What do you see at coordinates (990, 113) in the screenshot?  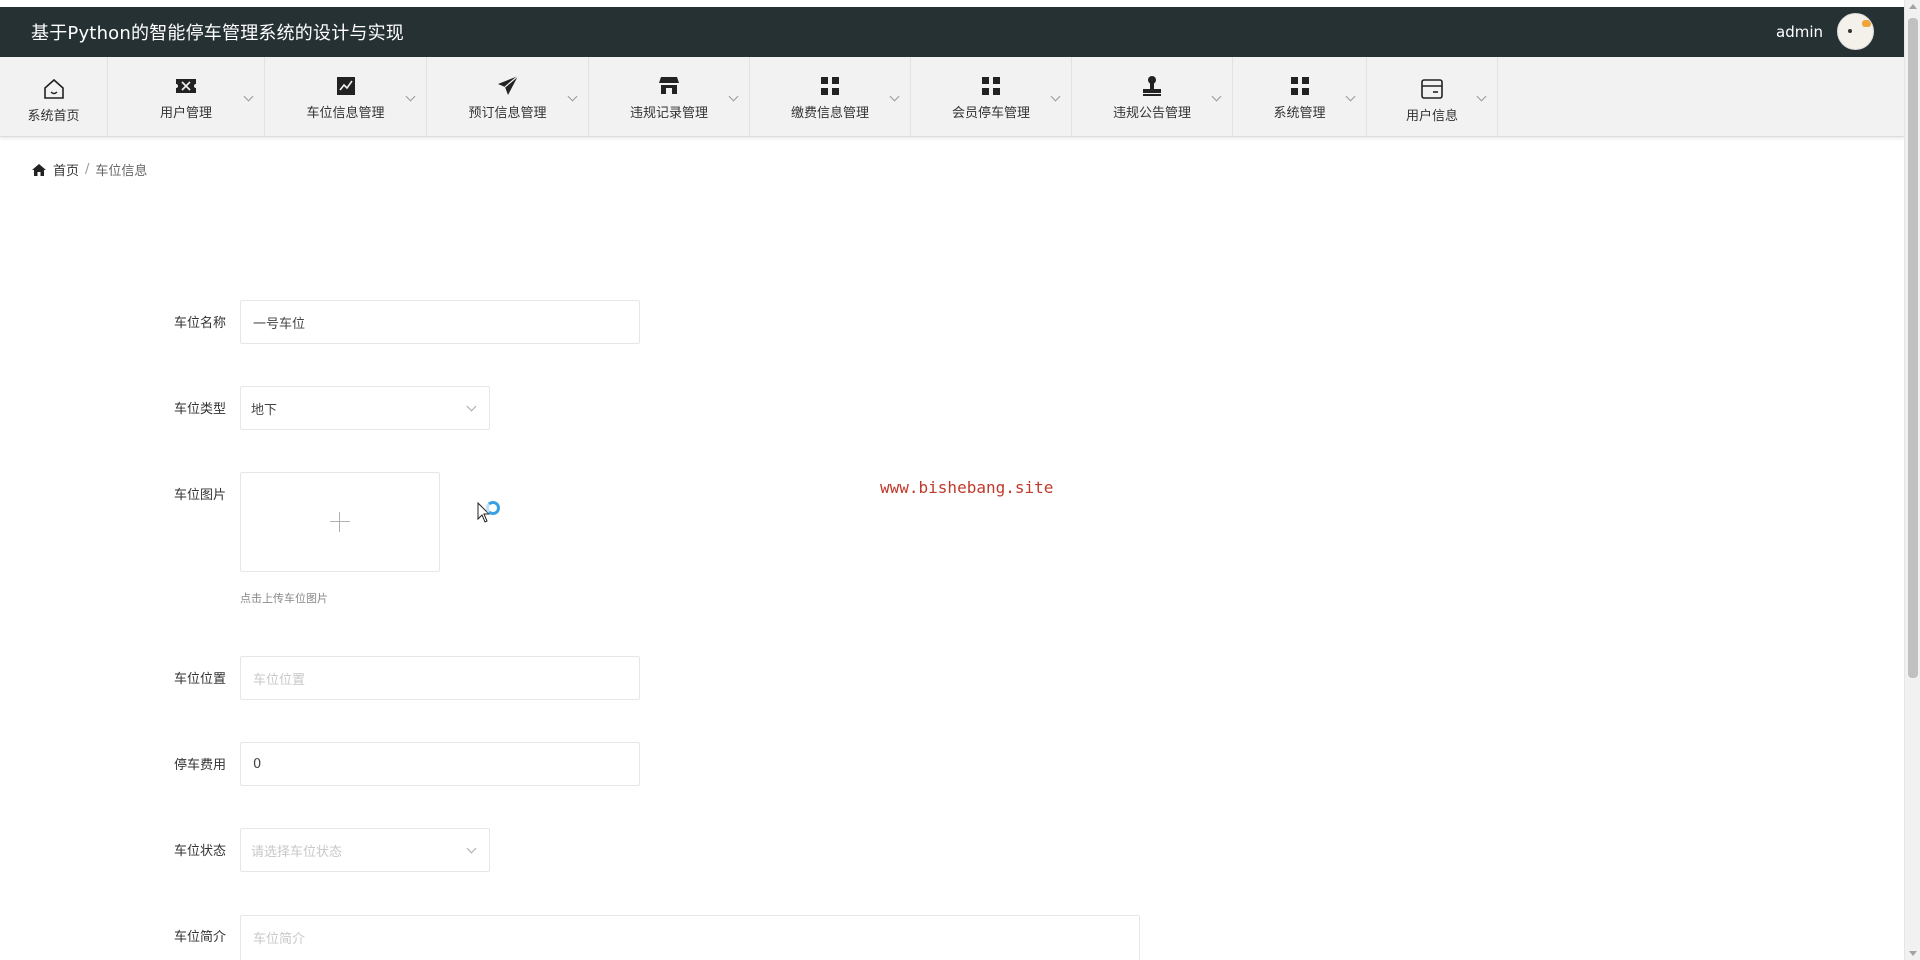 I see `nav-label: 会员停车管理` at bounding box center [990, 113].